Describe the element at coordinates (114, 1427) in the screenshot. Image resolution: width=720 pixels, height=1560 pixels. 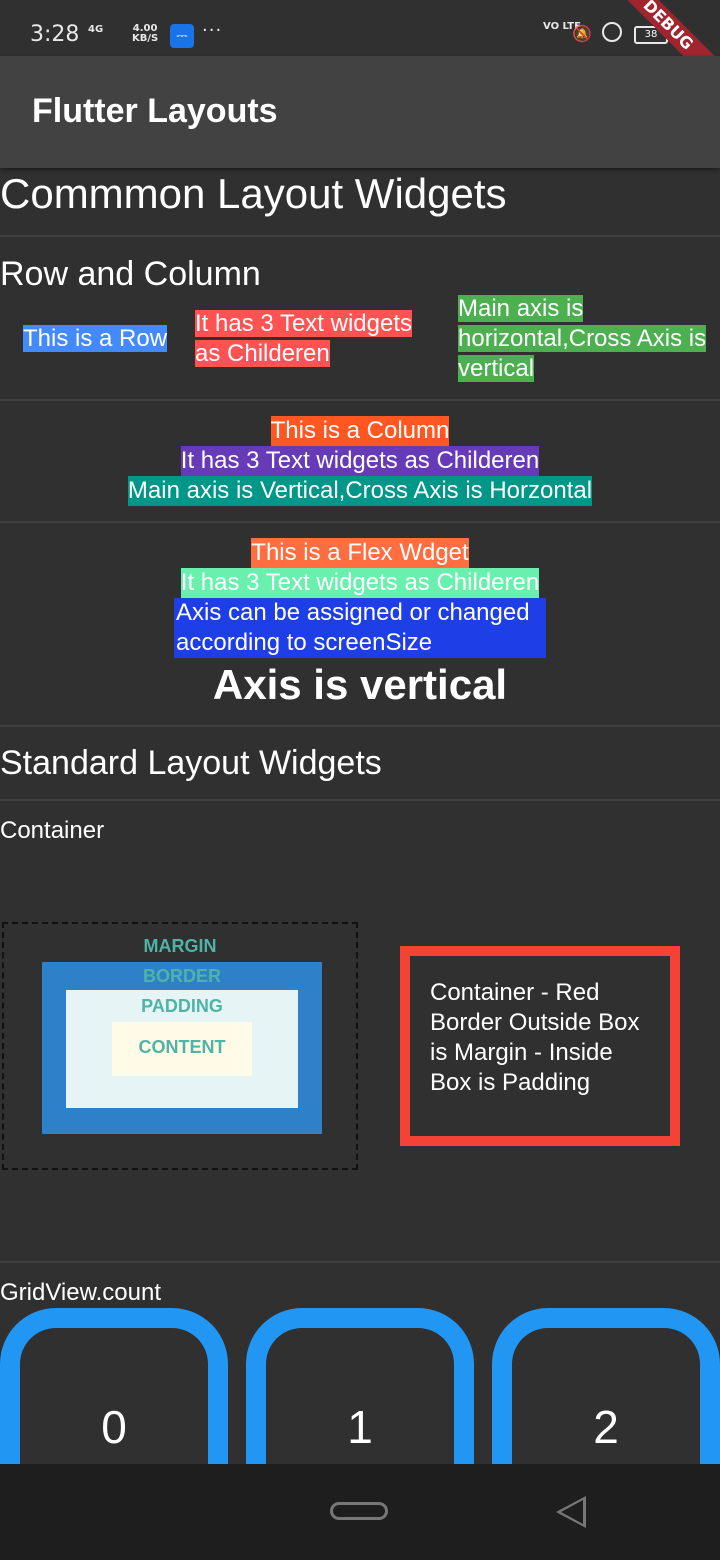
I see `grid-tile-number: 0` at that location.